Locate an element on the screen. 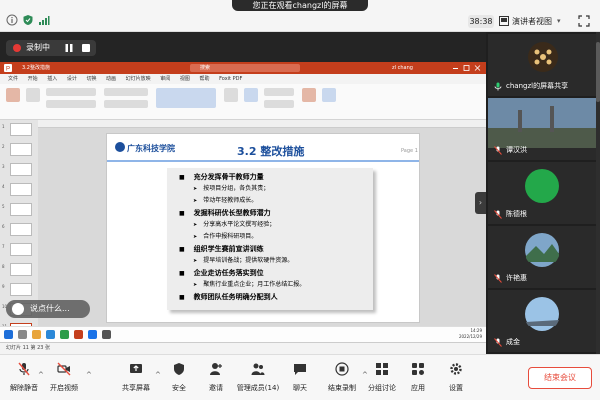 The width and height of the screenshot is (600, 400). pause-icon is located at coordinates (69, 48).